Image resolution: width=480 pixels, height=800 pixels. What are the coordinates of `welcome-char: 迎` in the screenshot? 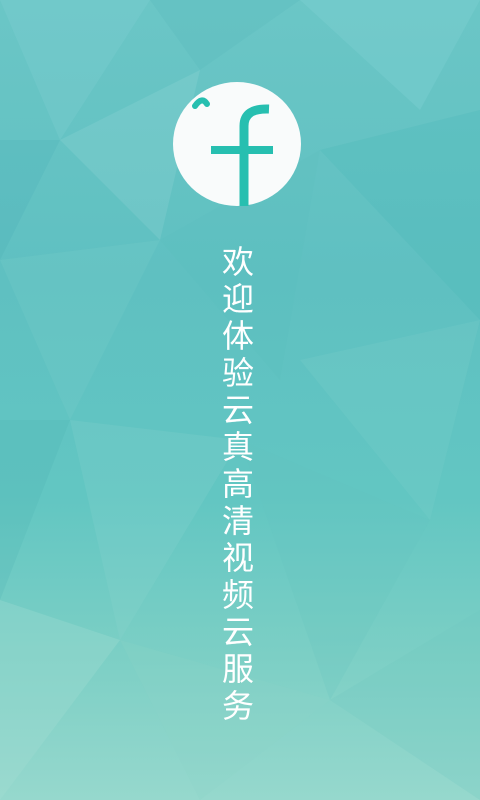 It's located at (237, 299).